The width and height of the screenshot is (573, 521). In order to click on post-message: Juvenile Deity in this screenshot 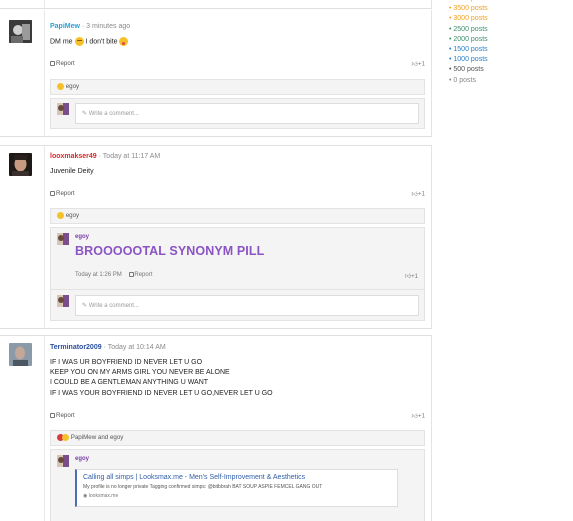, I will do `click(72, 171)`.